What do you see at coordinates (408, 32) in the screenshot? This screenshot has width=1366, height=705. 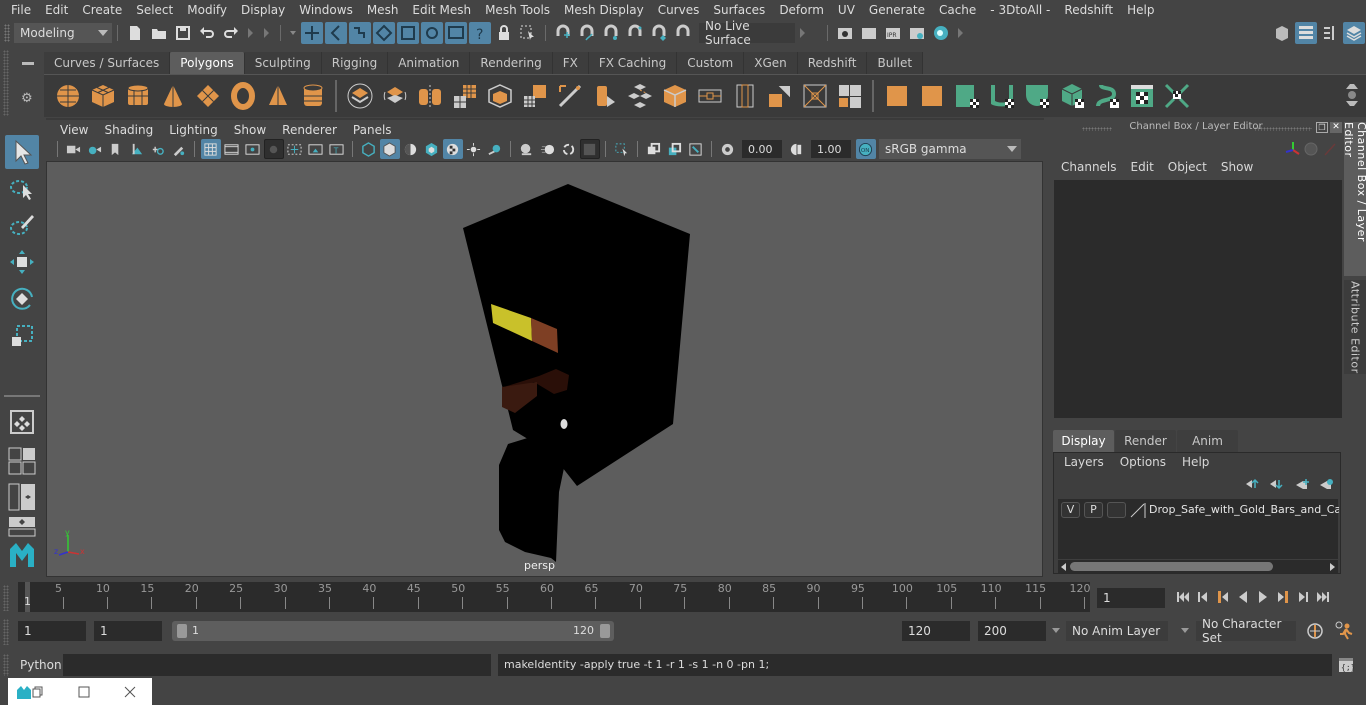 I see `select-joints-button` at bounding box center [408, 32].